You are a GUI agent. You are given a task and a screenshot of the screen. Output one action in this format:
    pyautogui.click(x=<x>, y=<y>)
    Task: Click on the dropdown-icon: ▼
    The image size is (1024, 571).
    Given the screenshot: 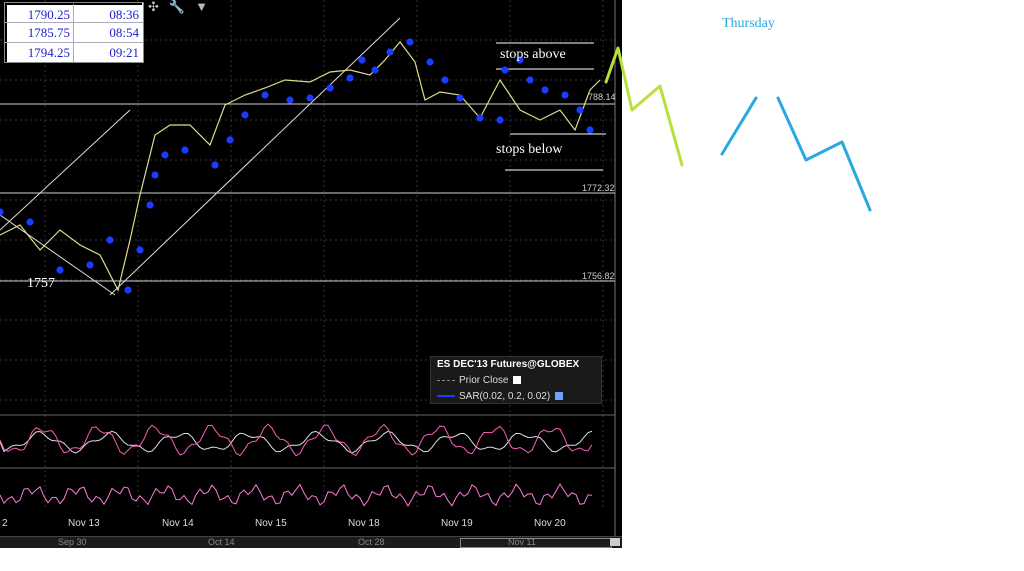 What is the action you would take?
    pyautogui.click(x=201, y=7)
    